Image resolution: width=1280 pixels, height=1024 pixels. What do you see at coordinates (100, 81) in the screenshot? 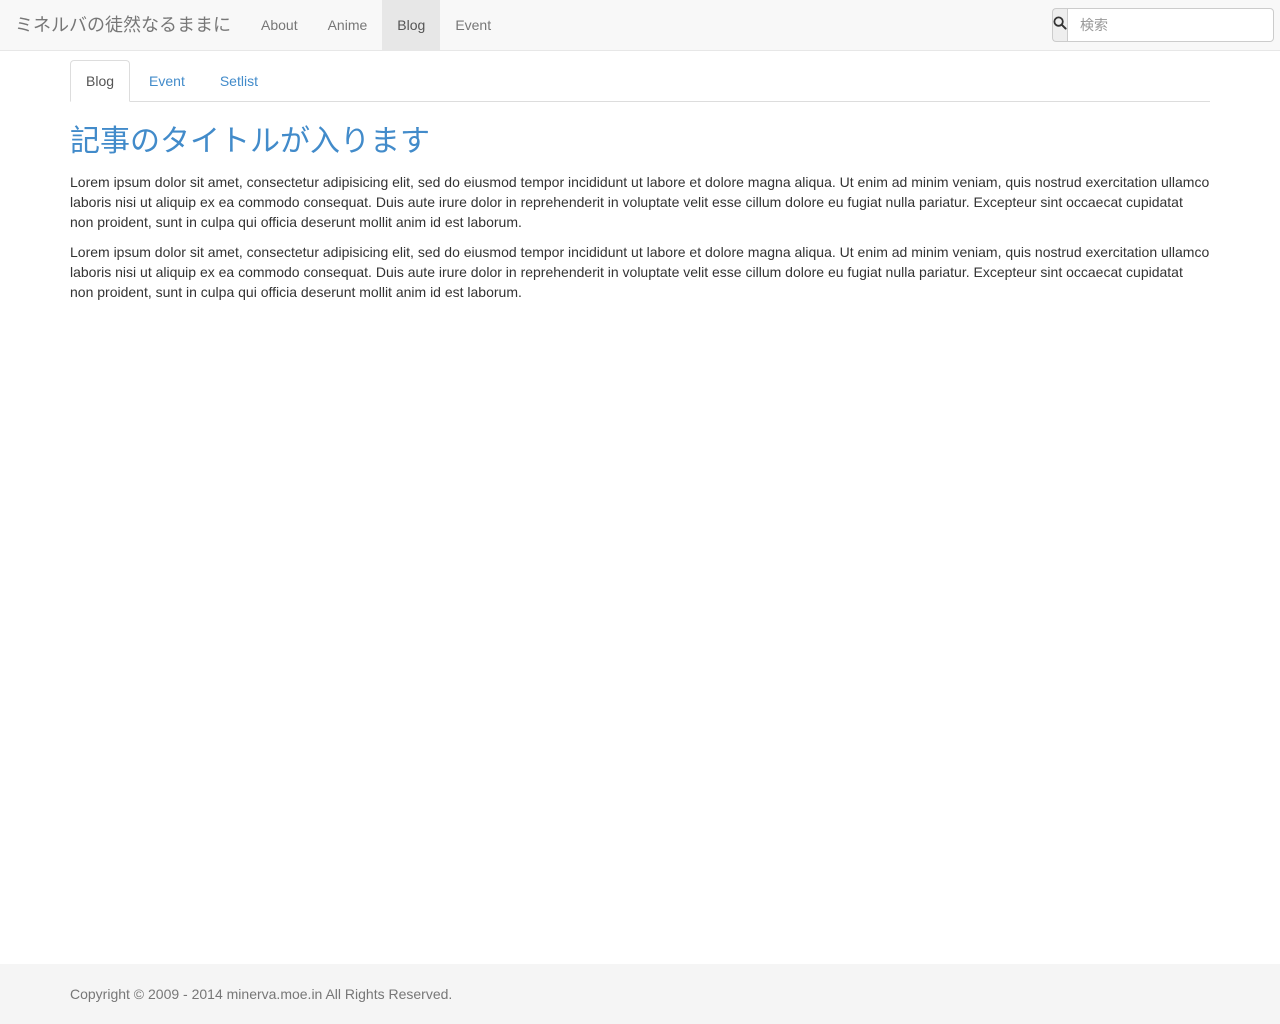
I see `tab-blog: Blog` at bounding box center [100, 81].